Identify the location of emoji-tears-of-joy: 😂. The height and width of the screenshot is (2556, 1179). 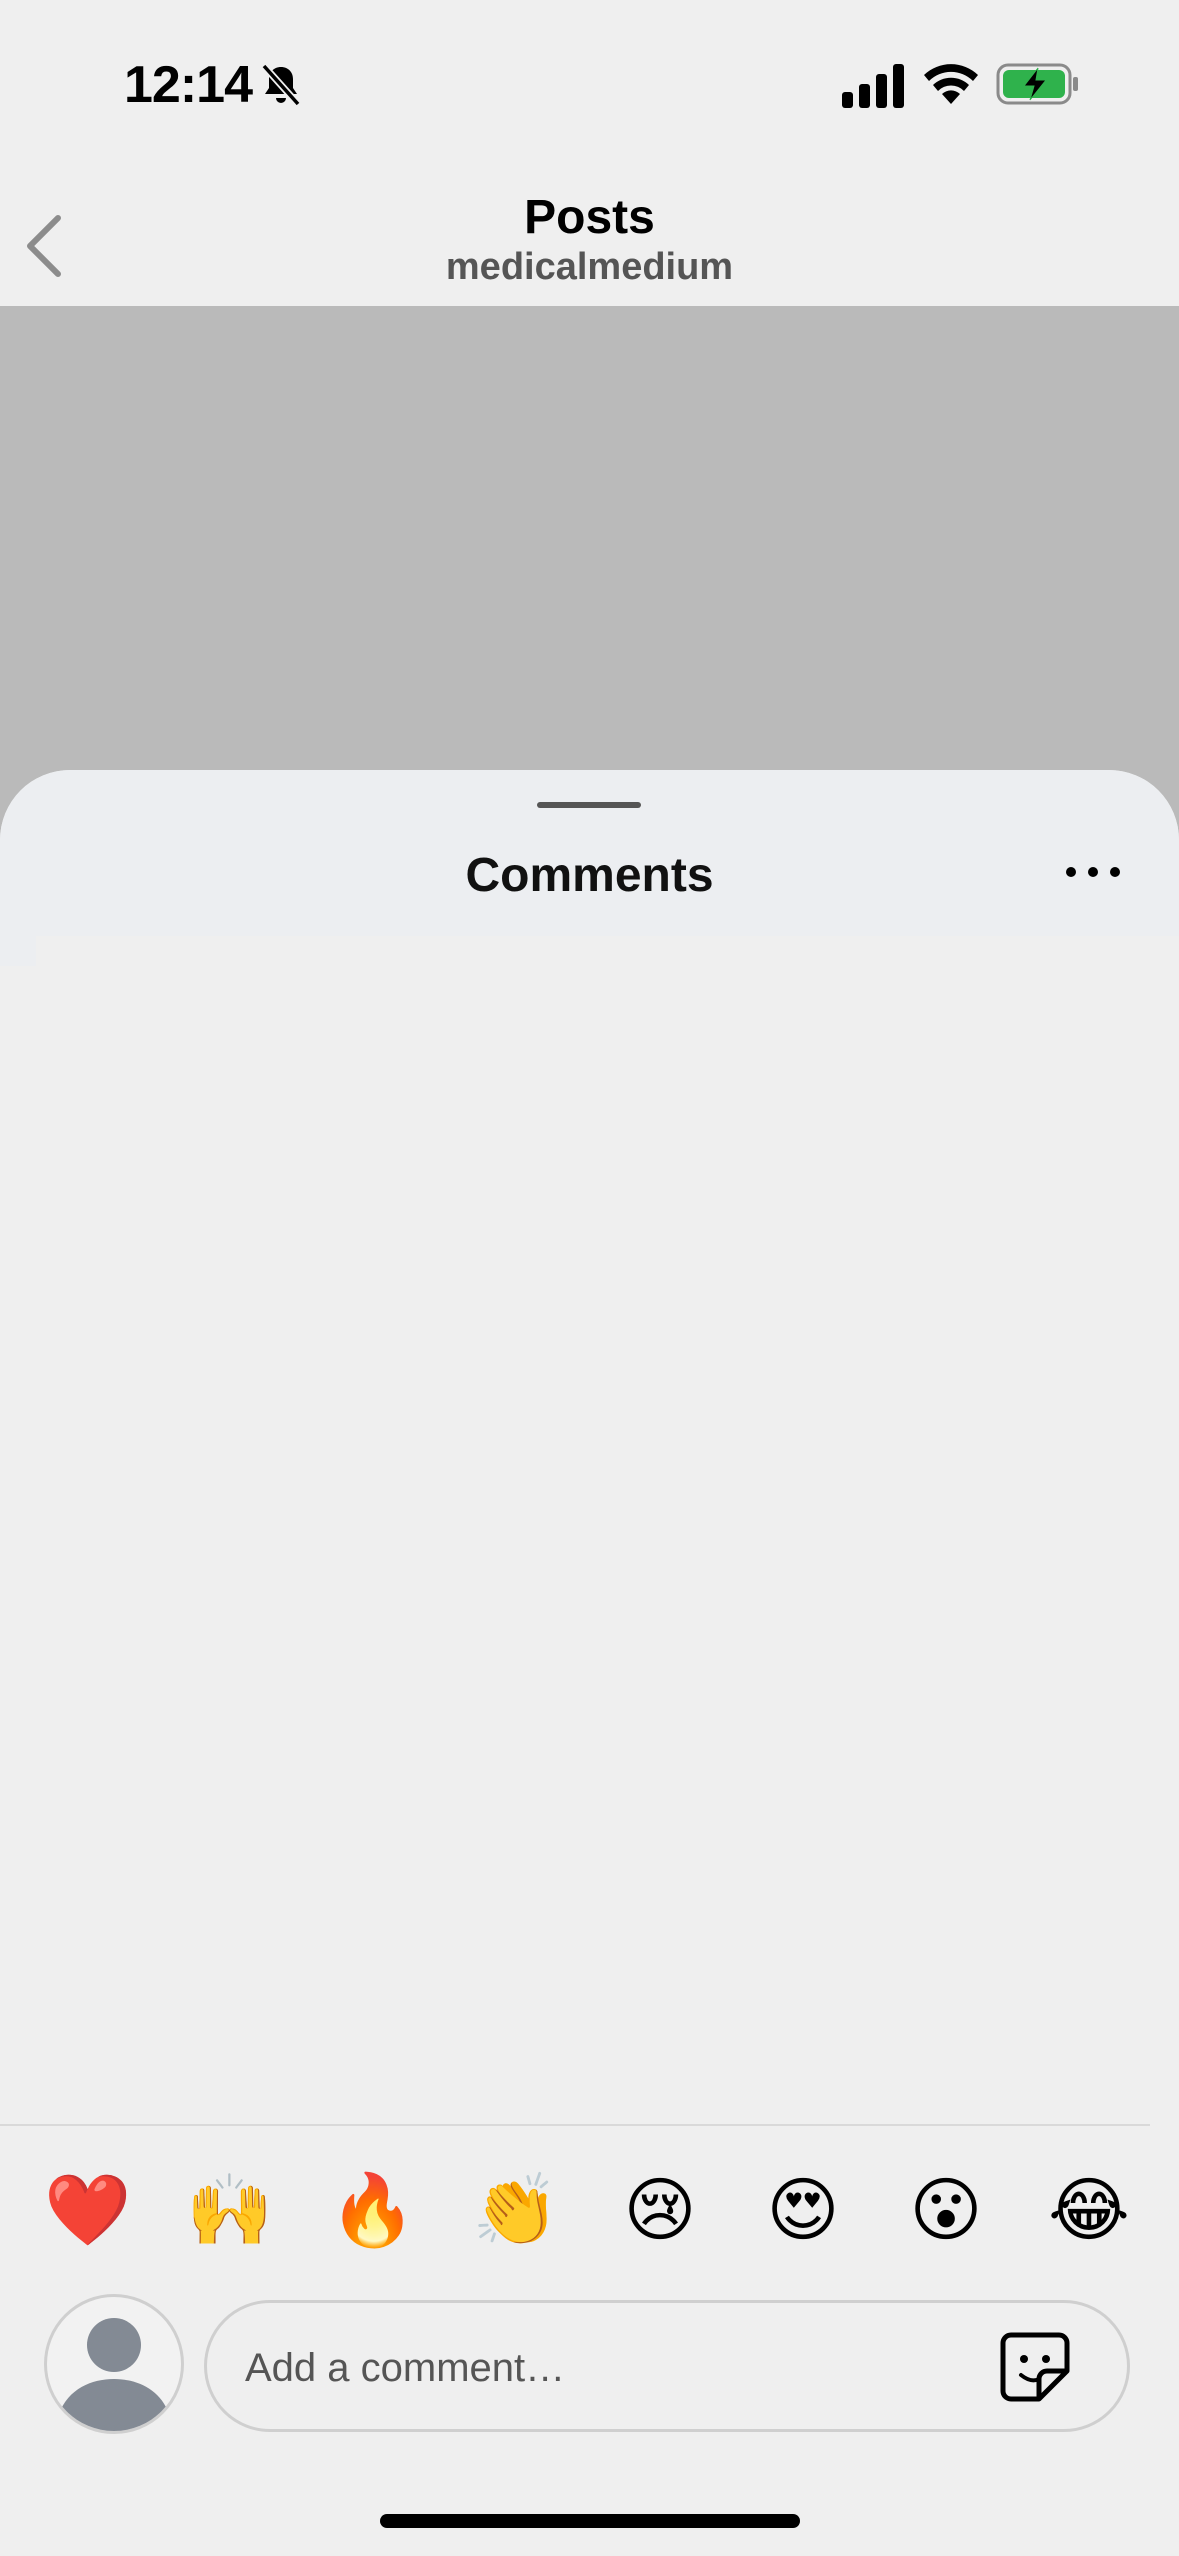
(1089, 2210).